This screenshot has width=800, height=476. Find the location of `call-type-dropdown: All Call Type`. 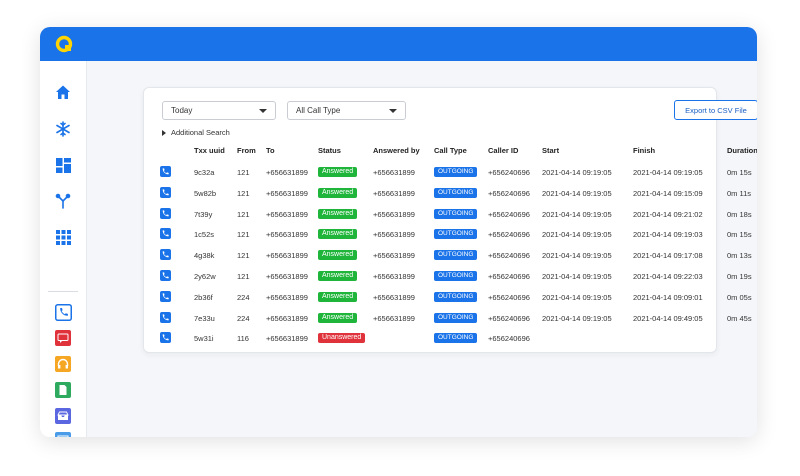

call-type-dropdown: All Call Type is located at coordinates (346, 110).